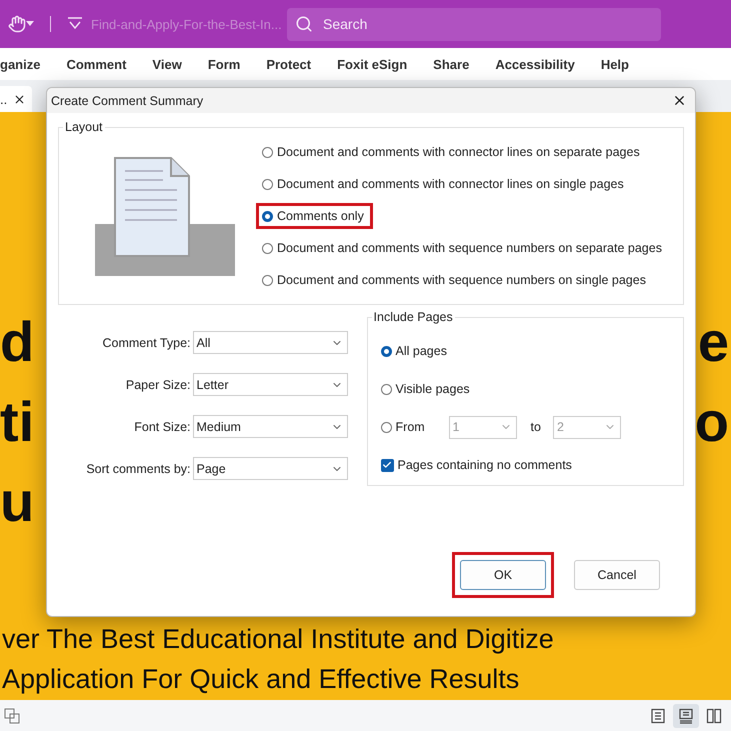  Describe the element at coordinates (224, 64) in the screenshot. I see `menu-item: Form` at that location.